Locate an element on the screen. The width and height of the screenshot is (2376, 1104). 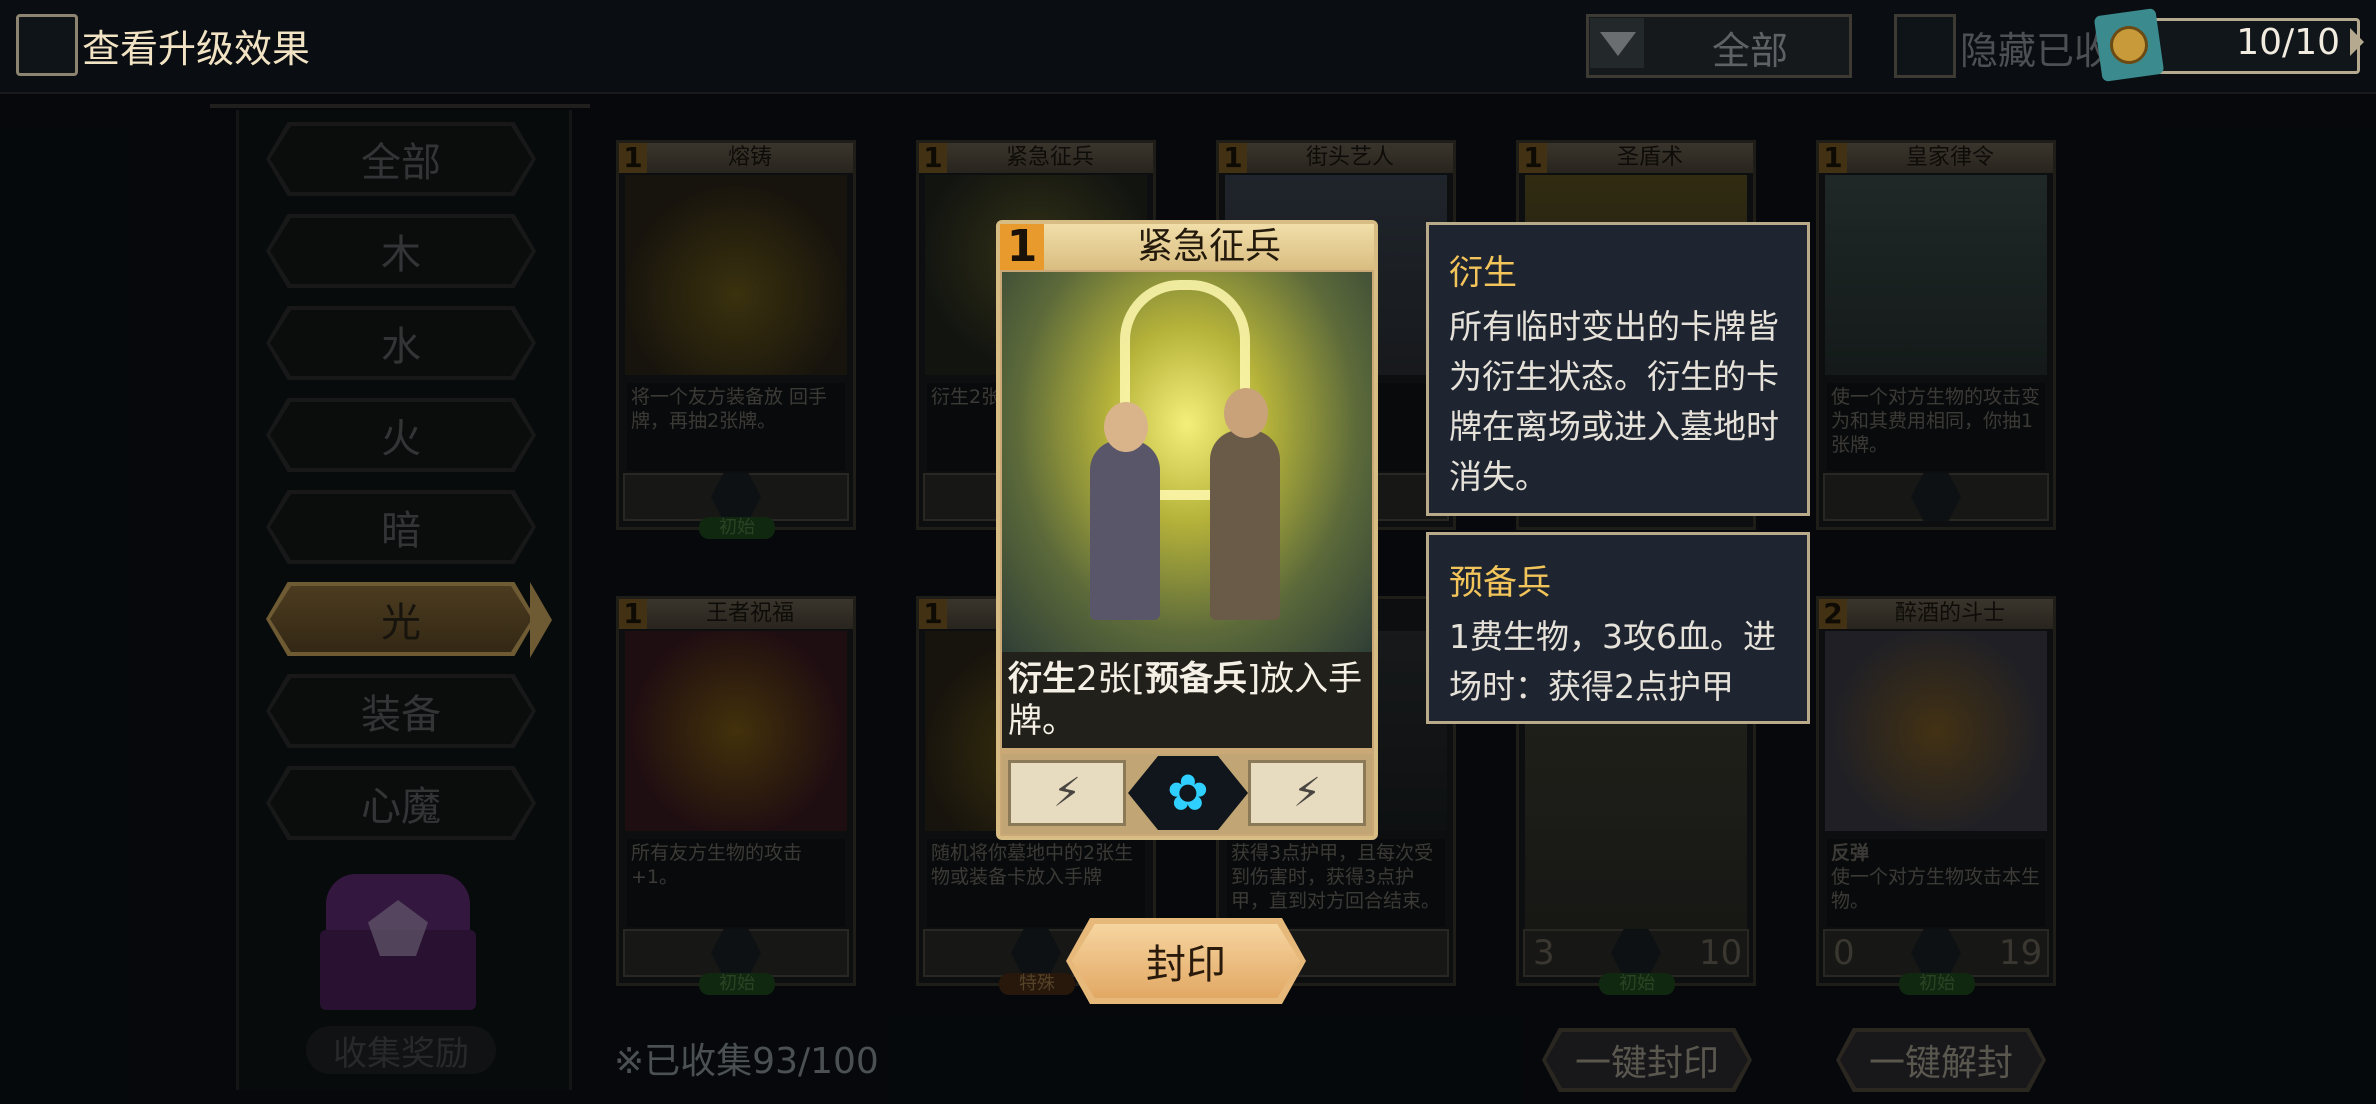
tooltip-desc: 1费生物，3攻6血。进场时：获得2点护甲 is located at coordinates (1612, 661).